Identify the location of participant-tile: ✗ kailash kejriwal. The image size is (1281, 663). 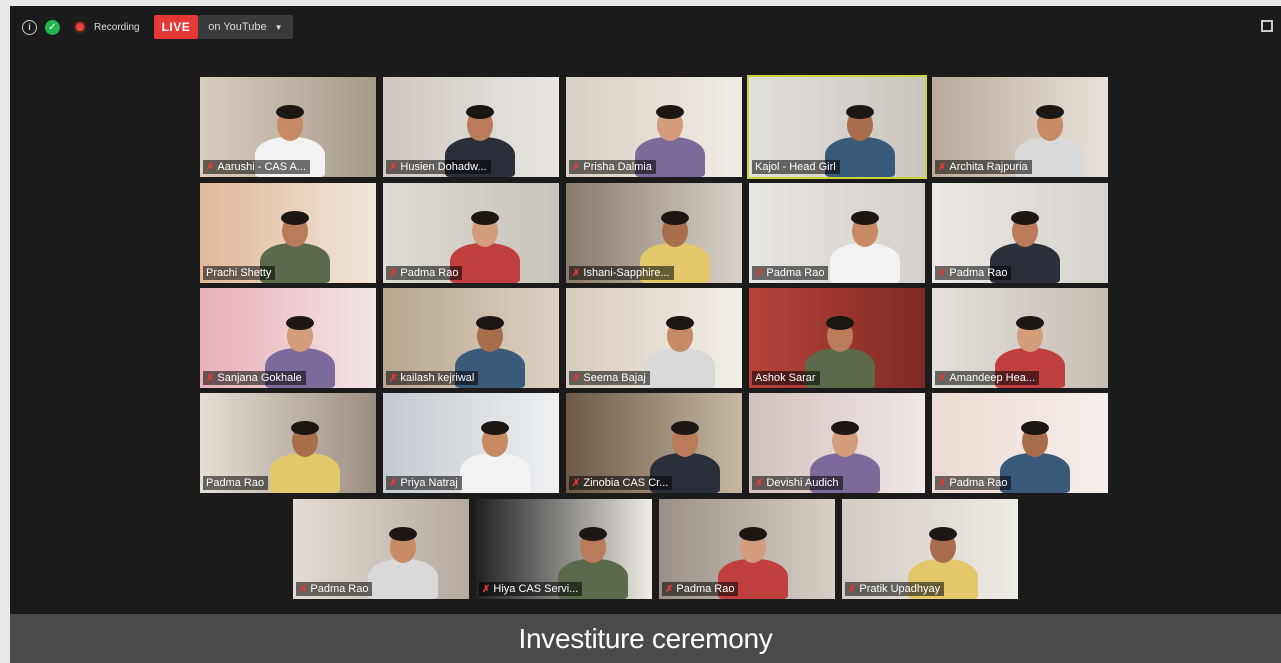
(471, 338).